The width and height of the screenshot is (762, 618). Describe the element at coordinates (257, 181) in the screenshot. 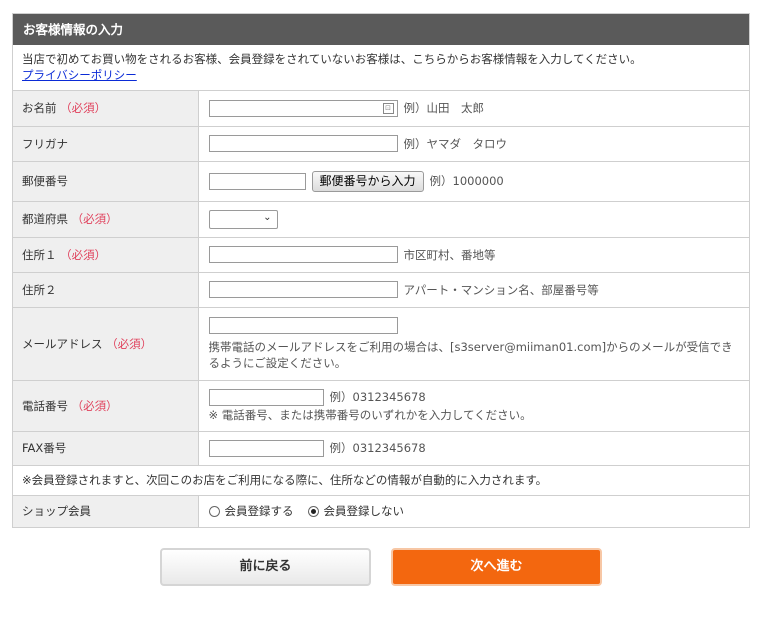

I see `zip-input` at that location.